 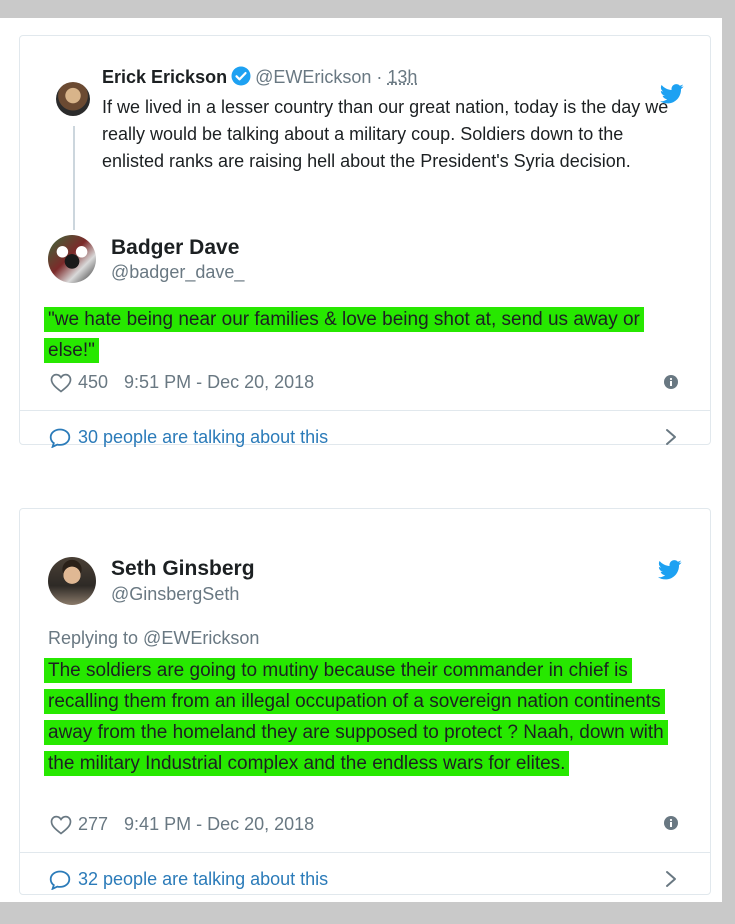 I want to click on author-handle: @badger_dave_, so click(x=177, y=272).